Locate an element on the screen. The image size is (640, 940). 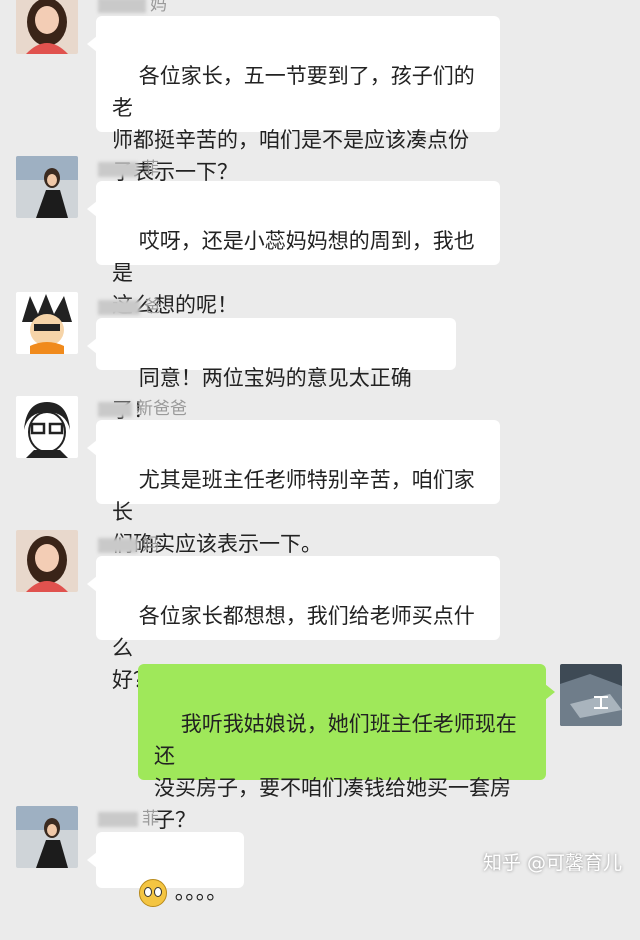
glasses-cartoon-avatar is located at coordinates (47, 427).